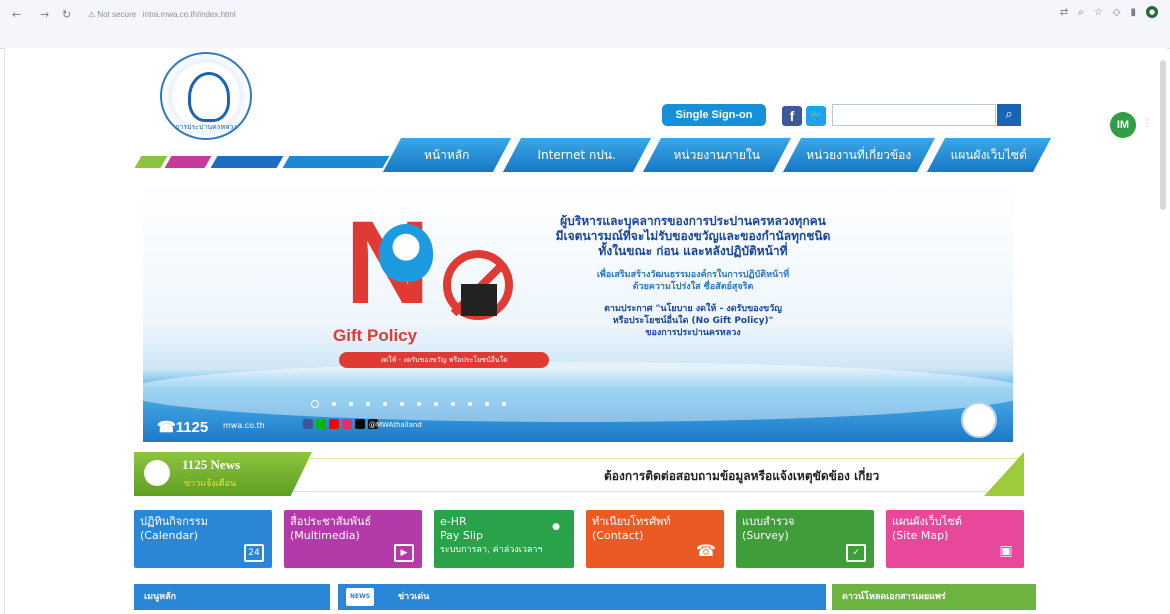  What do you see at coordinates (353, 539) in the screenshot?
I see `tile-multimedia: สื่อประชาสัมพันธ์ (Multimedia) ▶` at bounding box center [353, 539].